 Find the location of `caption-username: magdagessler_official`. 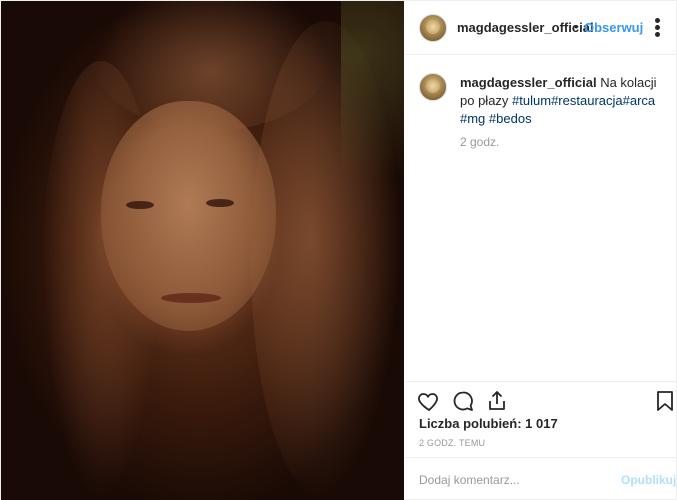

caption-username: magdagessler_official is located at coordinates (528, 82).